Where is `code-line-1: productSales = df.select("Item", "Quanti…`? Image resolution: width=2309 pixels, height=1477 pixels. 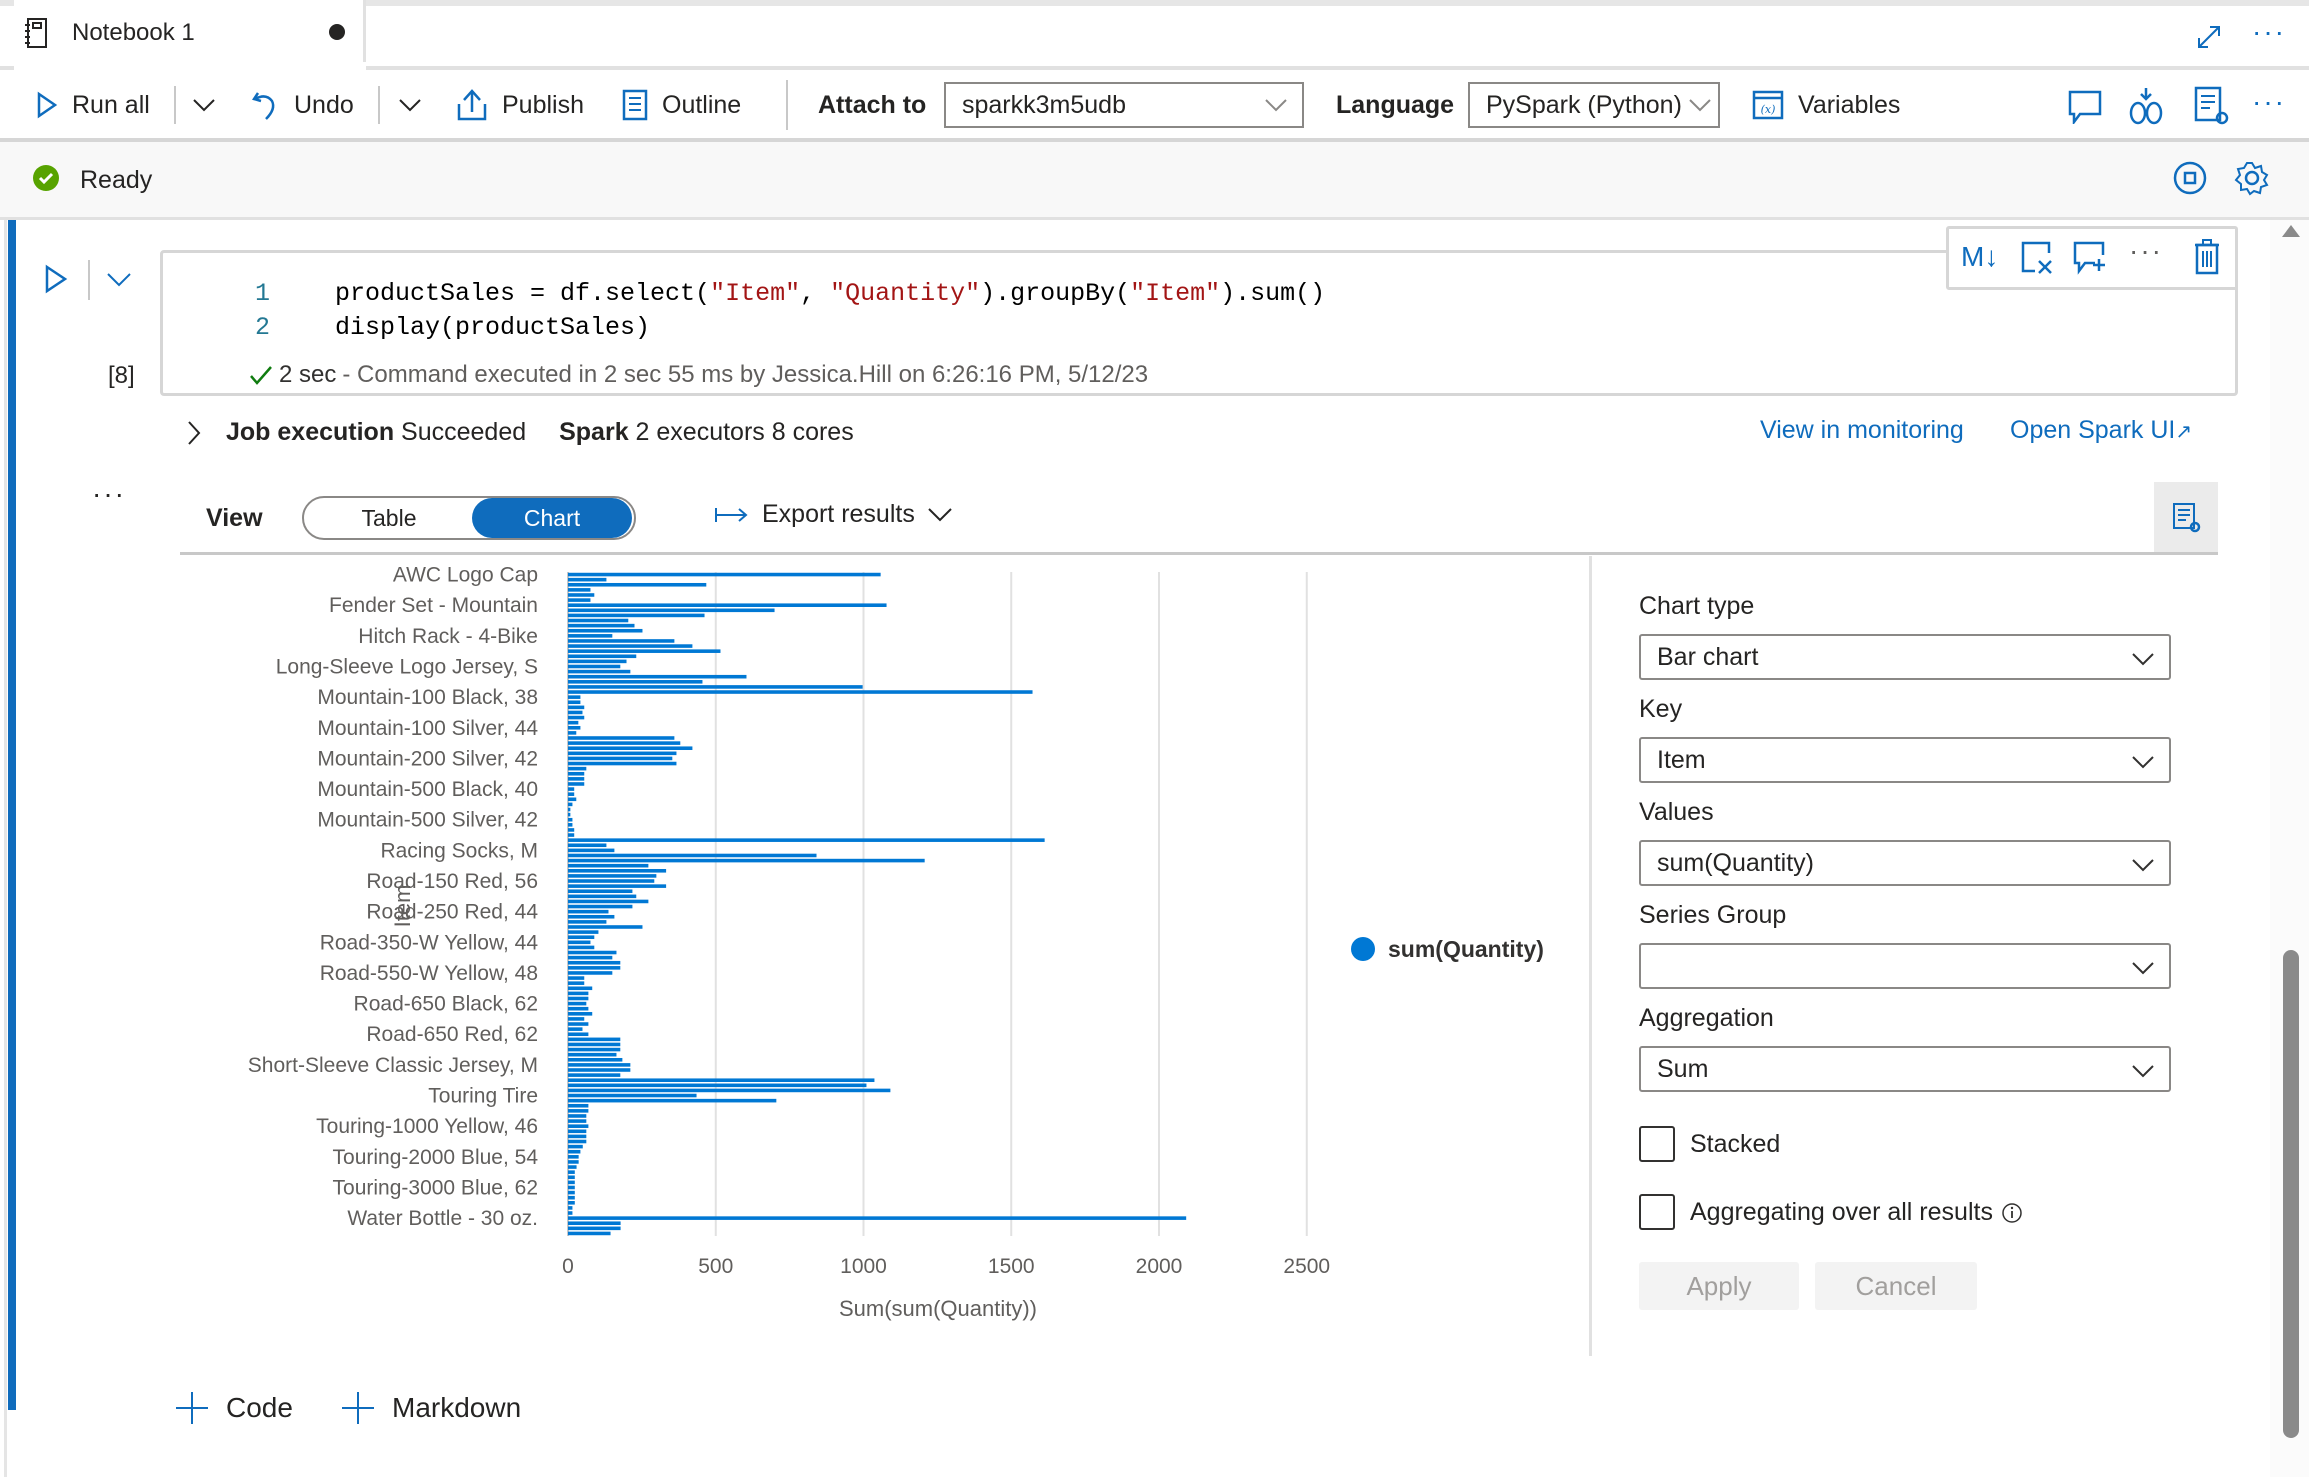 code-line-1: productSales = df.select("Item", "Quanti… is located at coordinates (830, 293).